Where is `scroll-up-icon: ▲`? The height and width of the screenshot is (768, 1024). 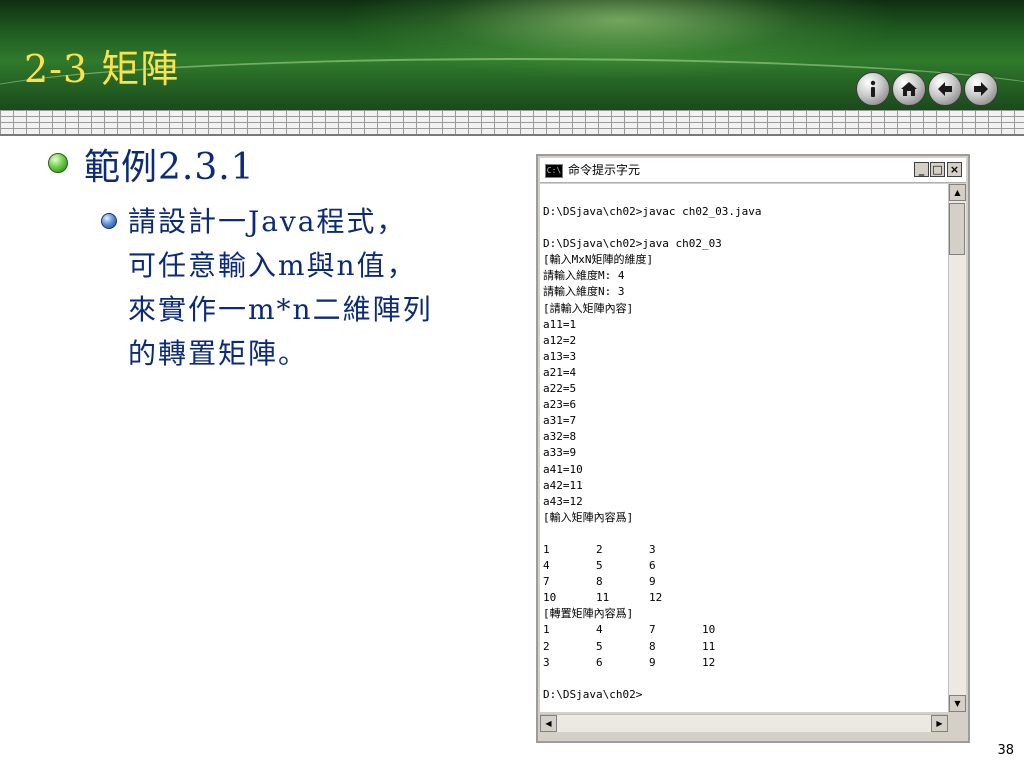 scroll-up-icon: ▲ is located at coordinates (957, 192).